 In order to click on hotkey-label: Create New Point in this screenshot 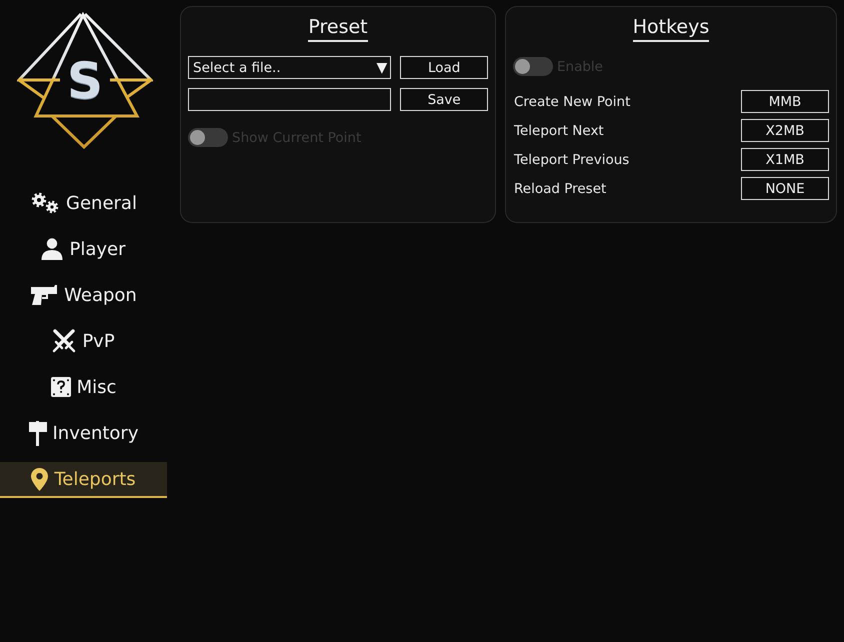, I will do `click(572, 102)`.